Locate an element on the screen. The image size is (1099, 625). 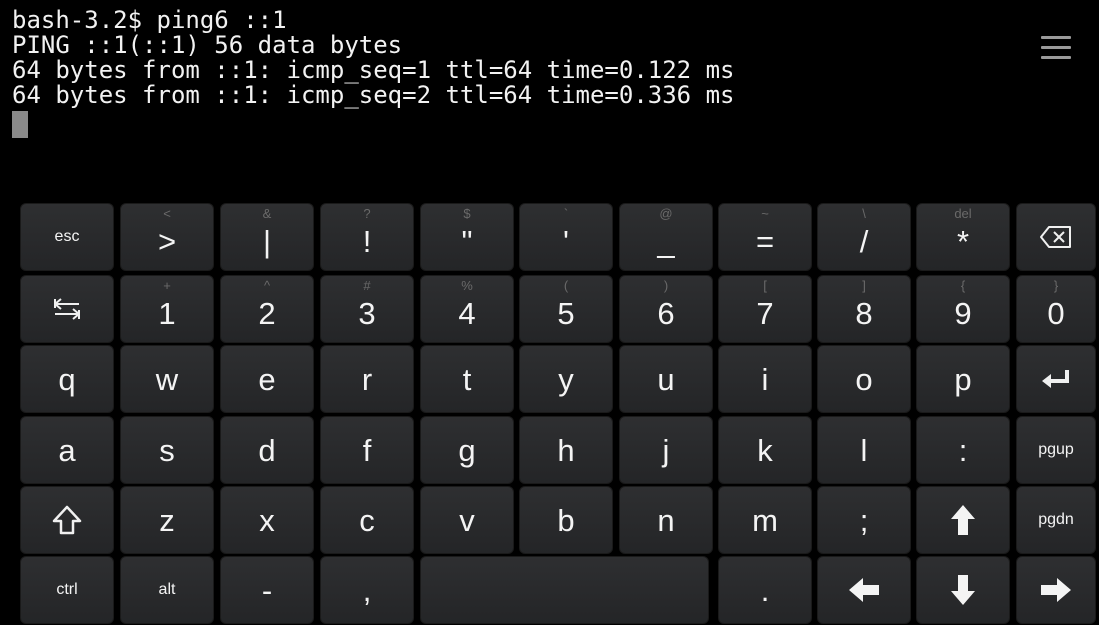
key-label: 1 is located at coordinates (167, 313).